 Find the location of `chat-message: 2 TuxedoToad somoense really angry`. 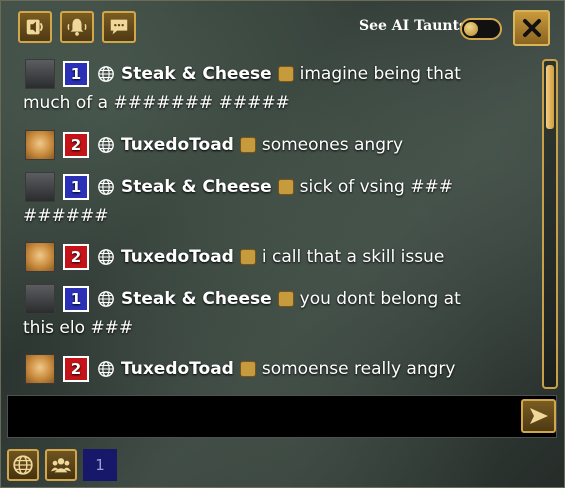

chat-message: 2 TuxedoToad somoense really angry is located at coordinates (258, 369).